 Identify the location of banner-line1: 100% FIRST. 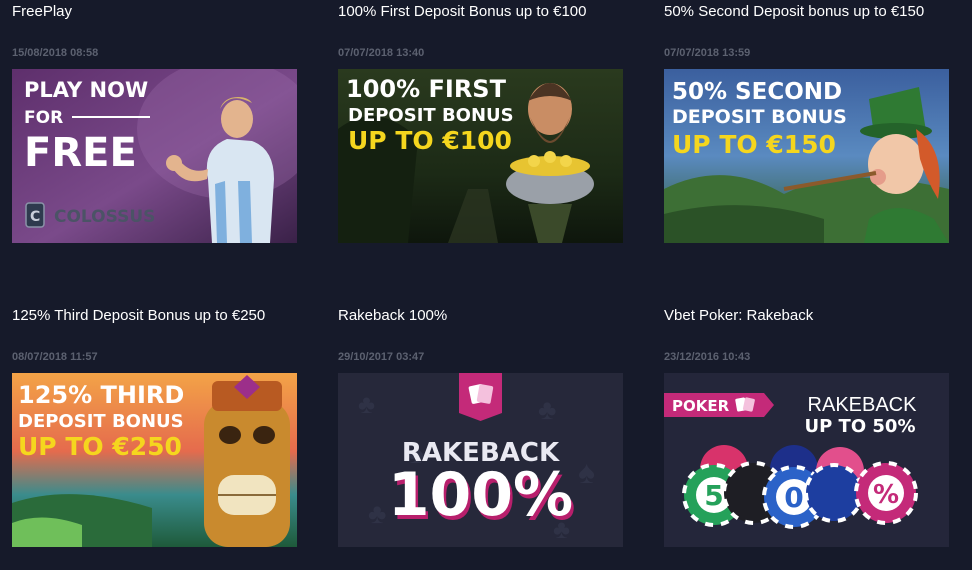
(426, 89).